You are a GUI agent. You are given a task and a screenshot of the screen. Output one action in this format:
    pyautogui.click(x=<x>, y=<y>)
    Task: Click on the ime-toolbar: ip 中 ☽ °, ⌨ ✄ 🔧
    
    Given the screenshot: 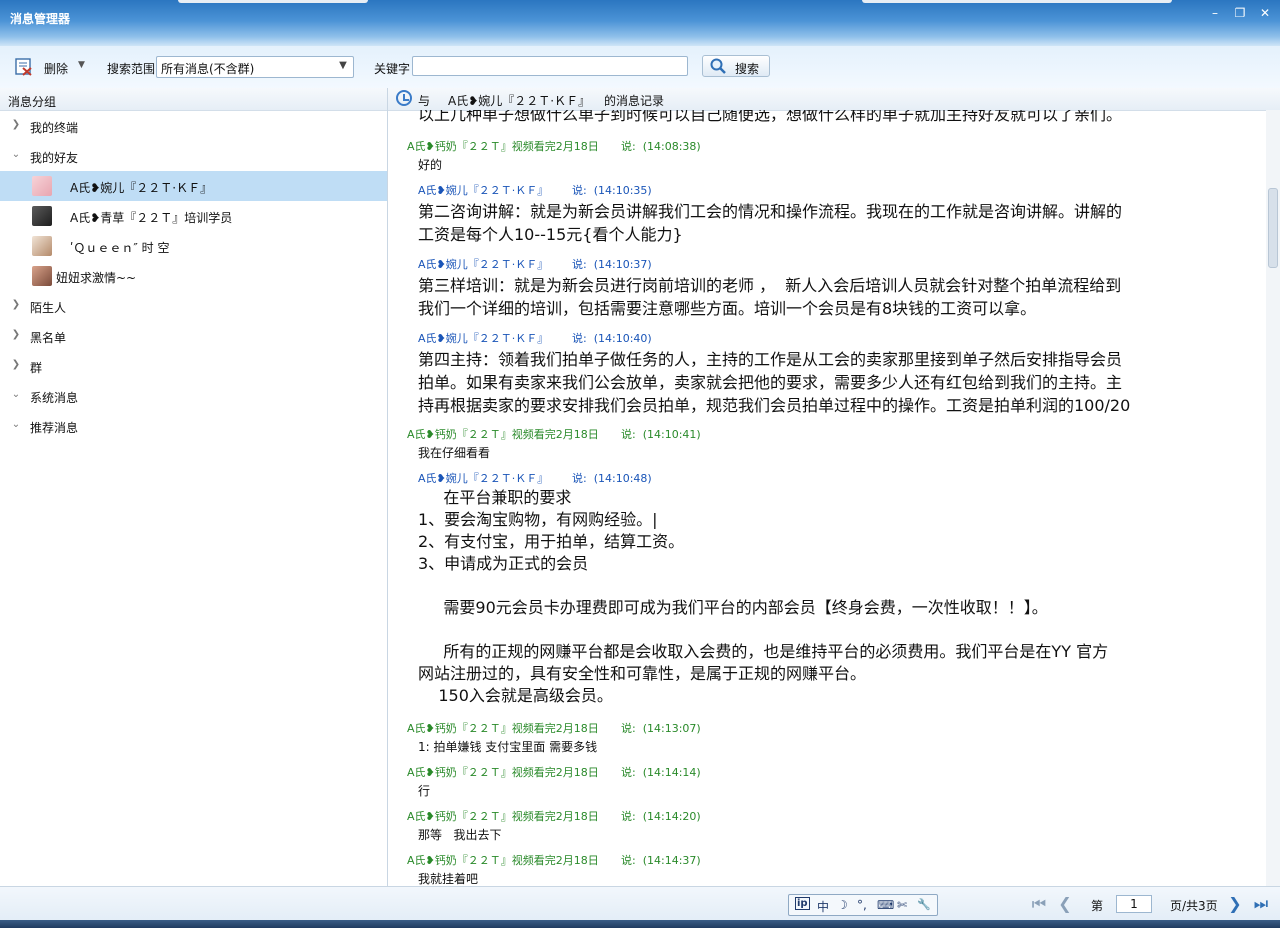 What is the action you would take?
    pyautogui.click(x=863, y=905)
    